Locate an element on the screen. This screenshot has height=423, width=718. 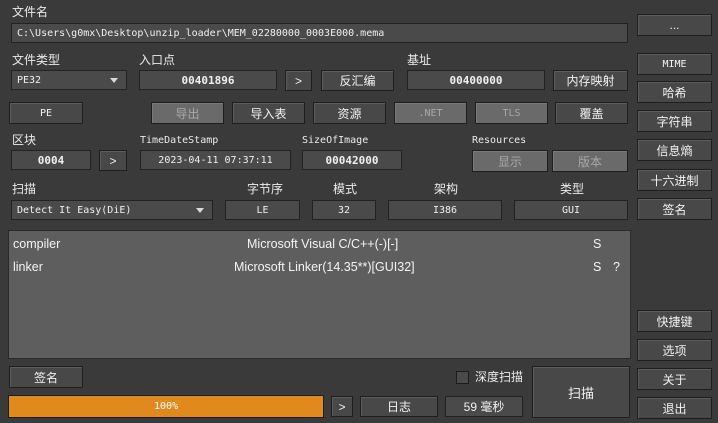
strings-button: 字符串 is located at coordinates (674, 121).